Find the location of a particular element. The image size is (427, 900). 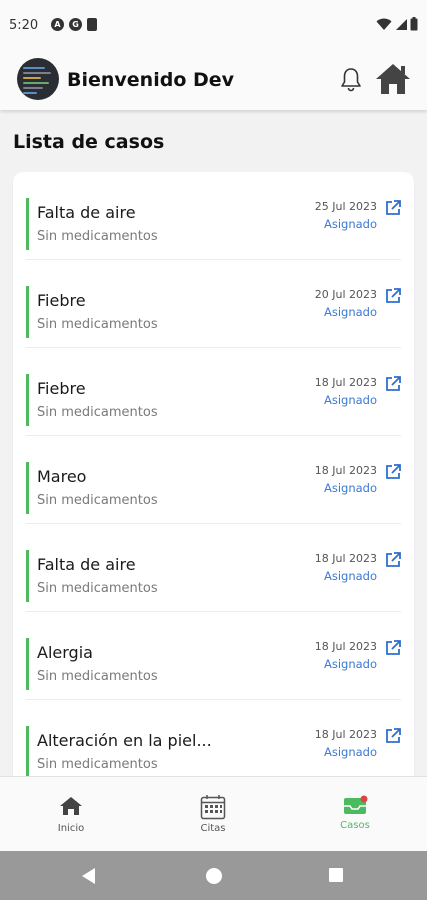

system-nav-bar is located at coordinates (213, 875).